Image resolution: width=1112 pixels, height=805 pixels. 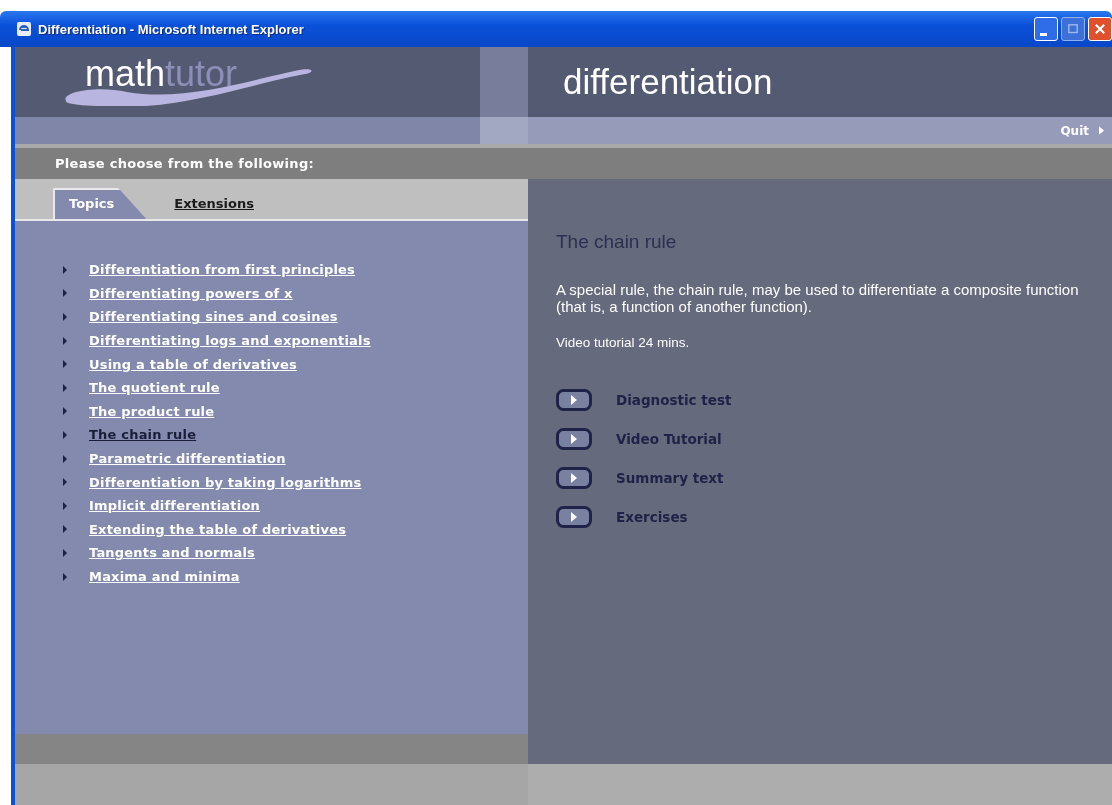 I want to click on topic-link: Maxima and minima, so click(x=164, y=576).